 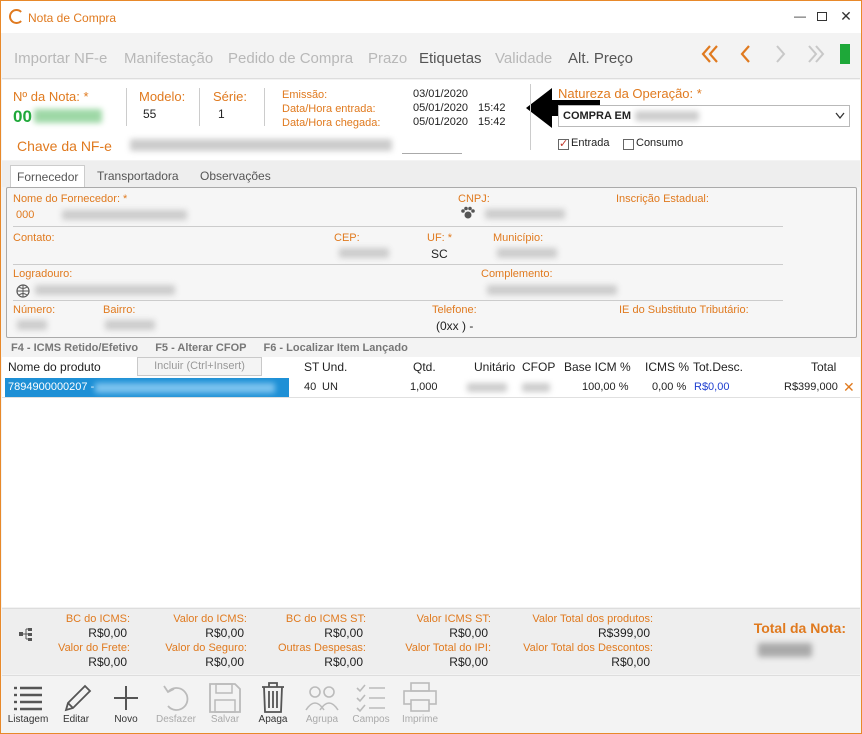 I want to click on col-icms: ICMS %, so click(x=667, y=367).